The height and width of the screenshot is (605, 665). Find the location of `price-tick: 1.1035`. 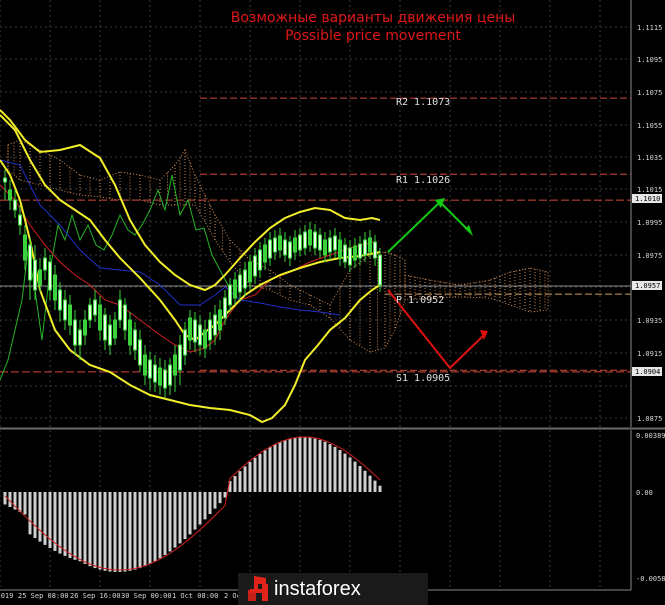

price-tick: 1.1035 is located at coordinates (649, 158).